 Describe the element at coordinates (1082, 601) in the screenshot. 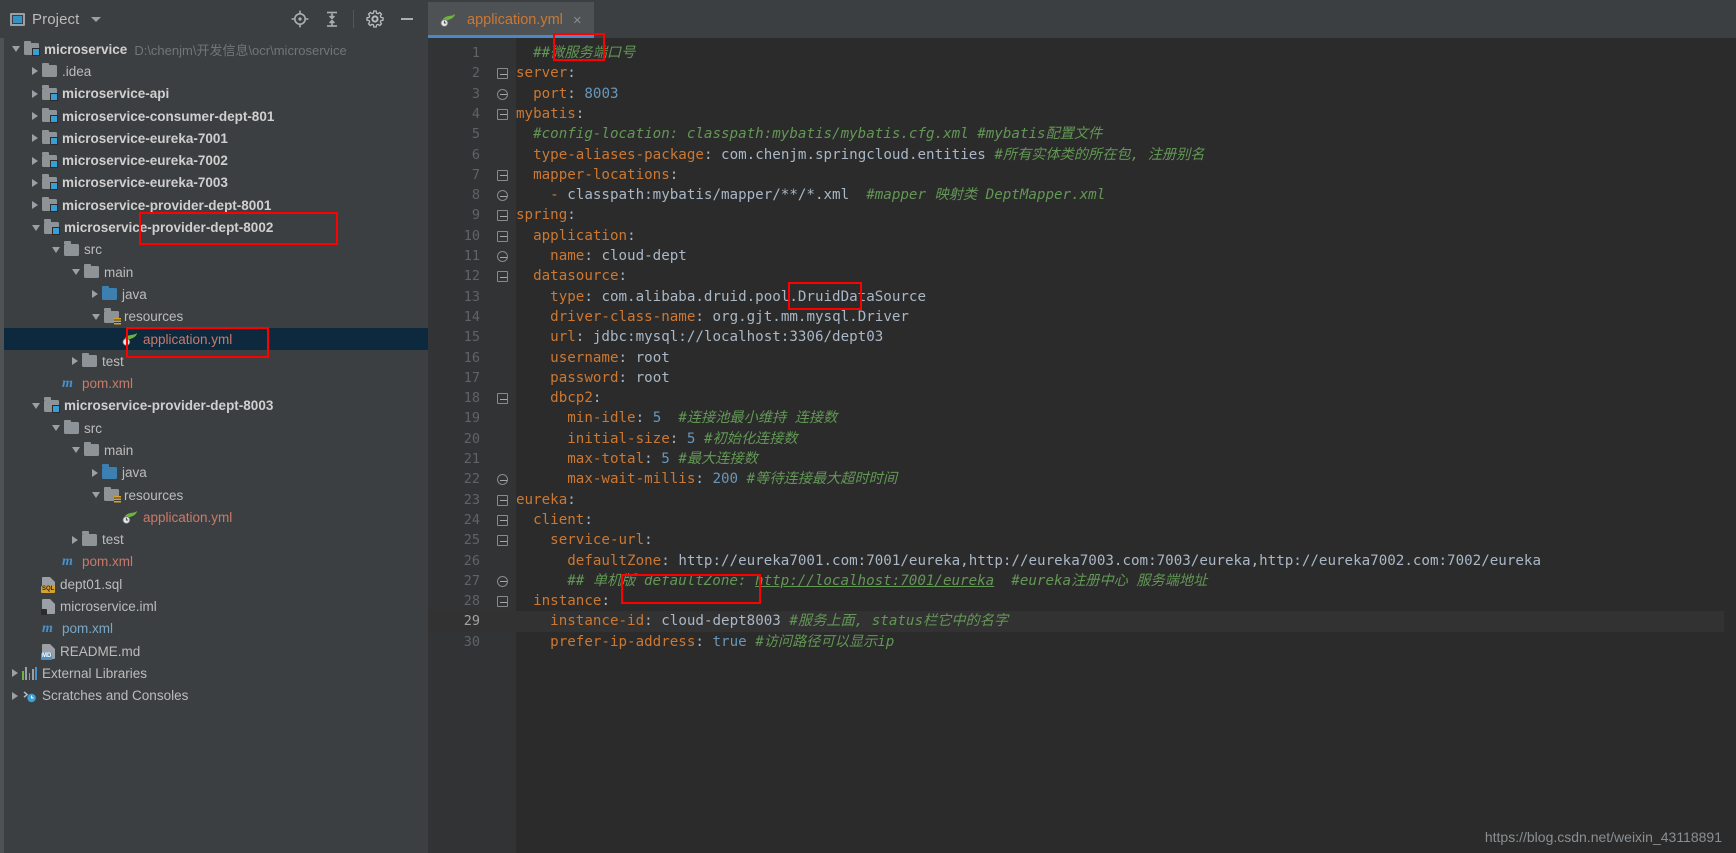

I see `code-line: 28 instance:` at that location.